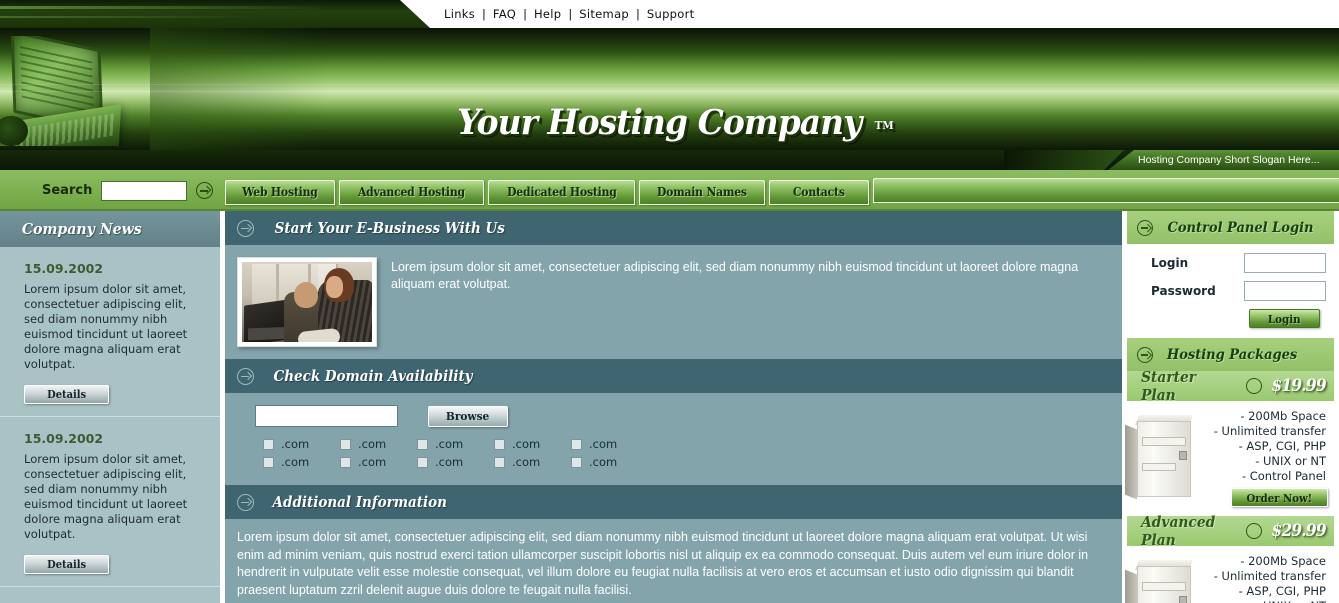 The height and width of the screenshot is (603, 1339). I want to click on domain-input, so click(326, 416).